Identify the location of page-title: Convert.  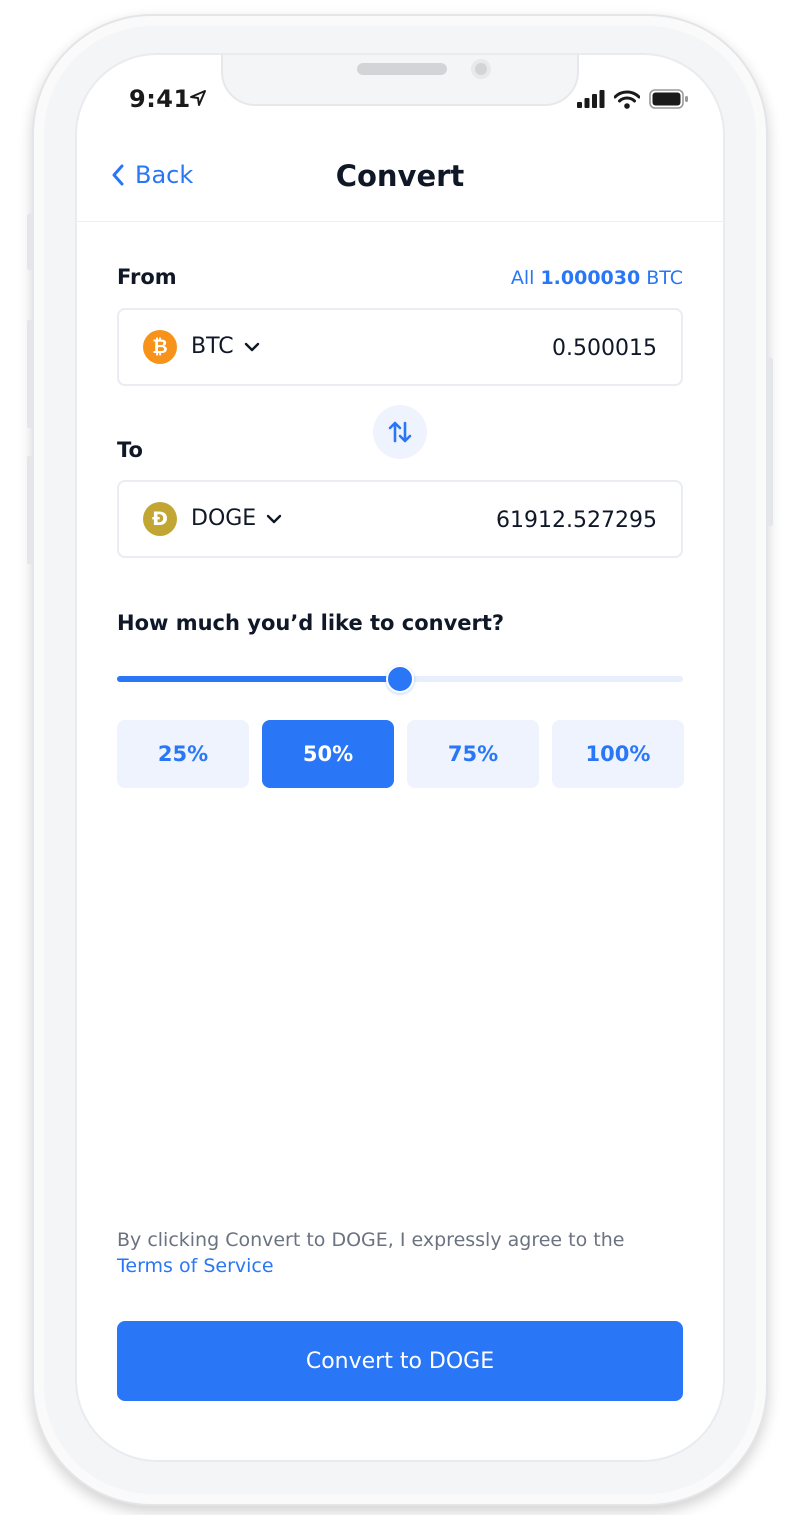
(400, 176).